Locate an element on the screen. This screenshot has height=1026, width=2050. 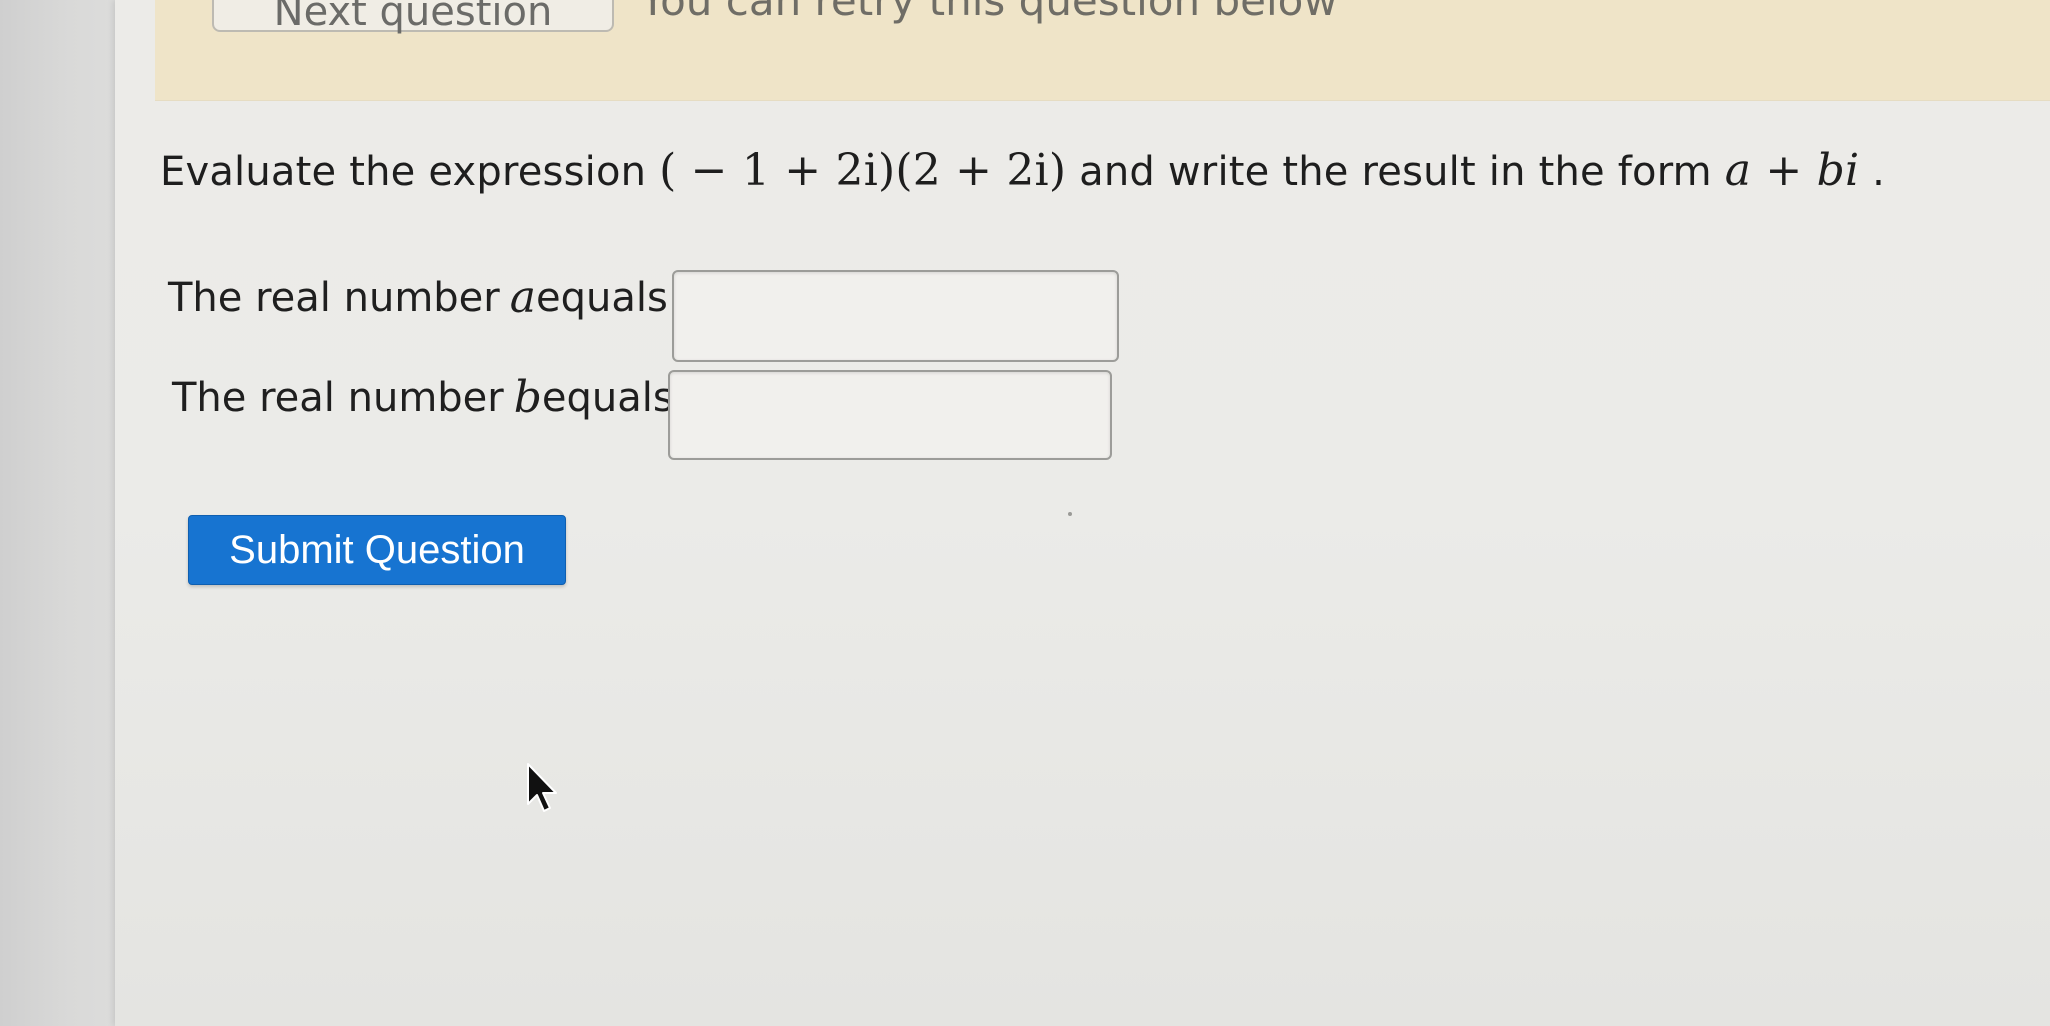
answer-b-label-prefix: The real number is located at coordinates (338, 397).